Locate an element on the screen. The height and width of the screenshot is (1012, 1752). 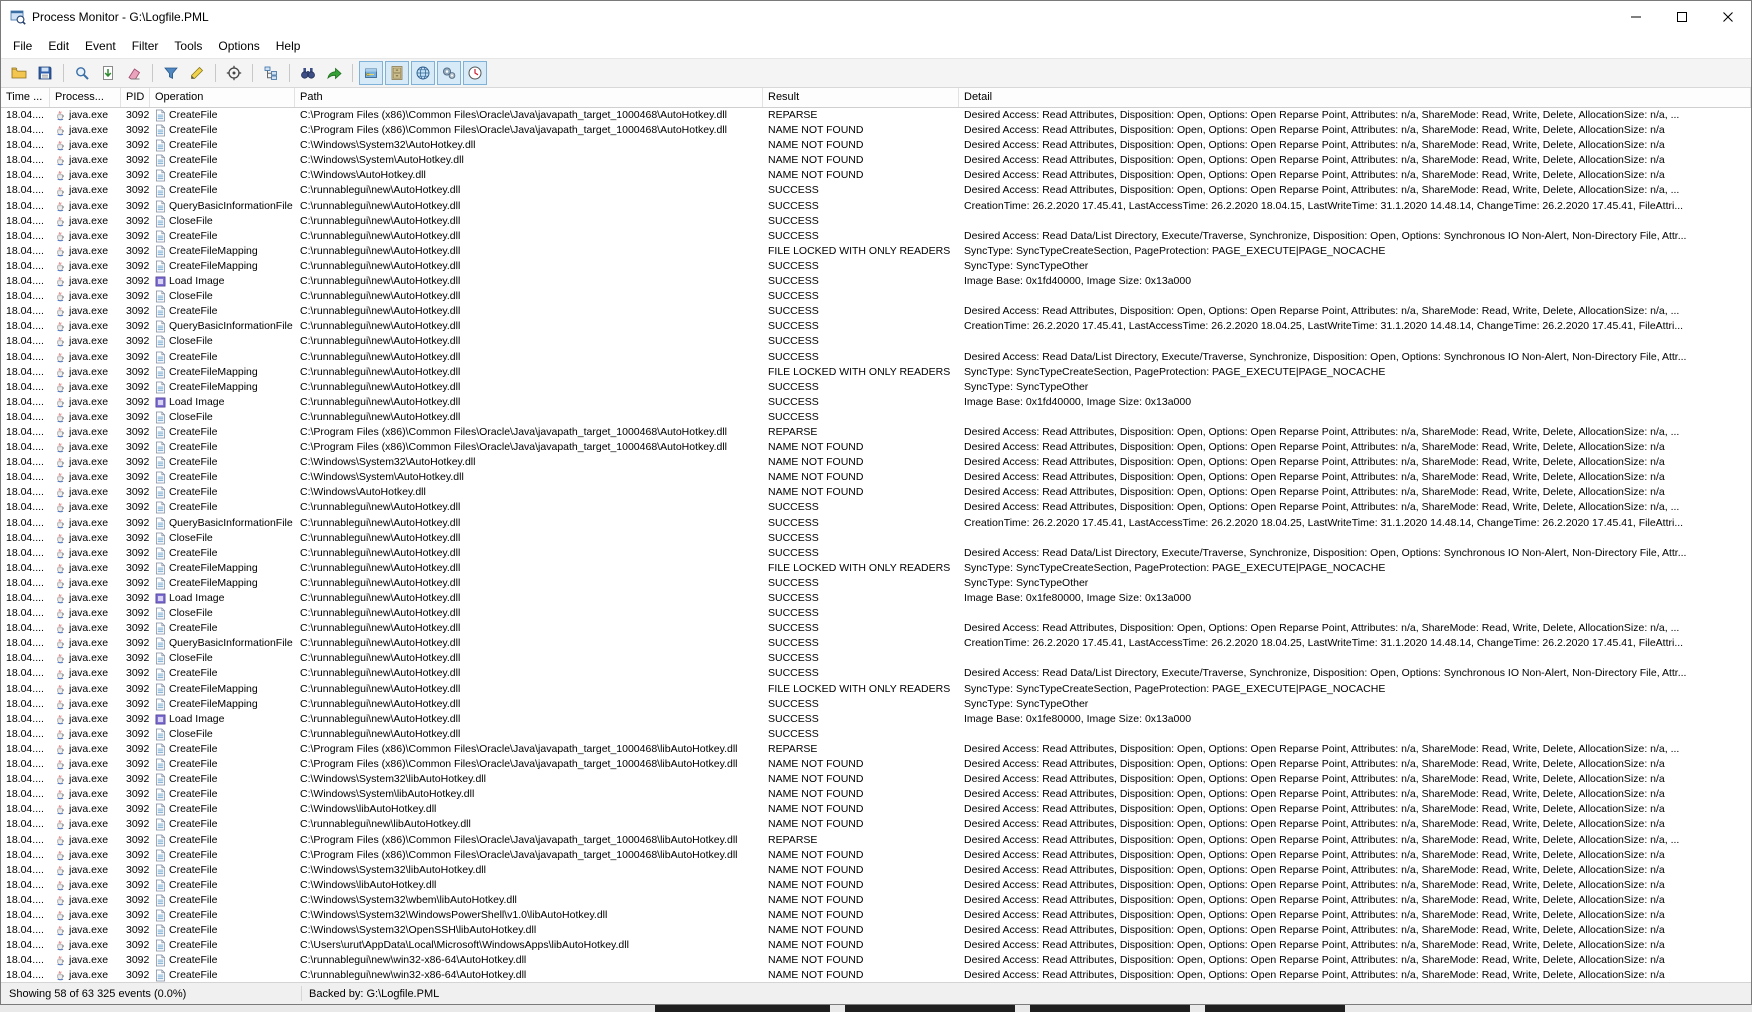
toolbar-button-show-process-tree is located at coordinates (271, 73).